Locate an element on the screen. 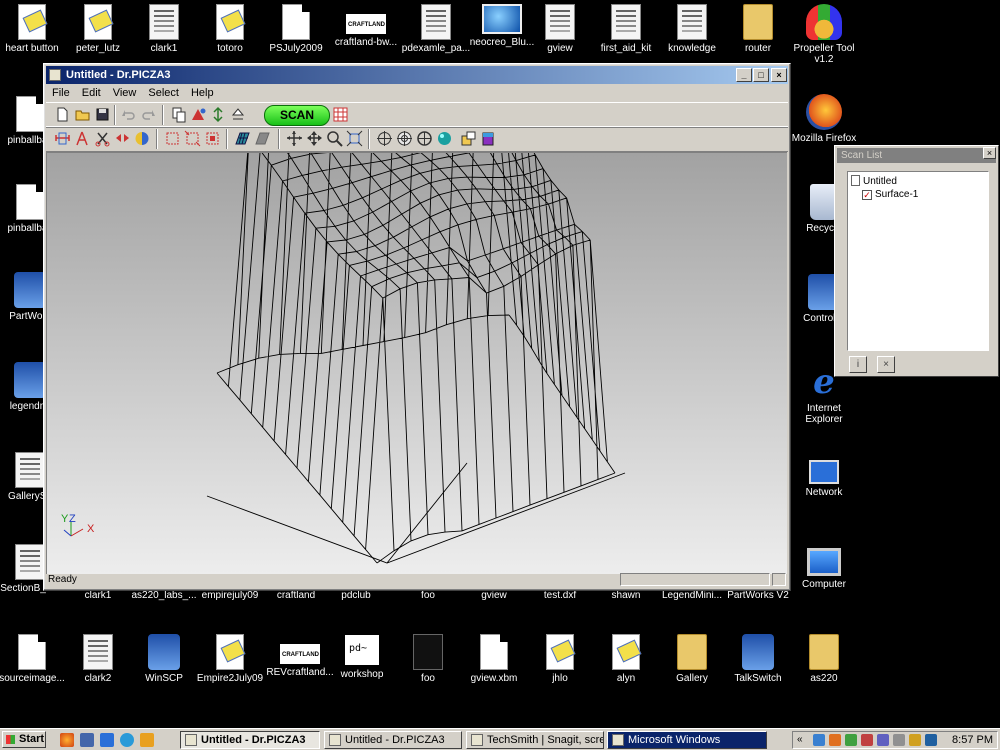  copy-icon is located at coordinates (178, 114).